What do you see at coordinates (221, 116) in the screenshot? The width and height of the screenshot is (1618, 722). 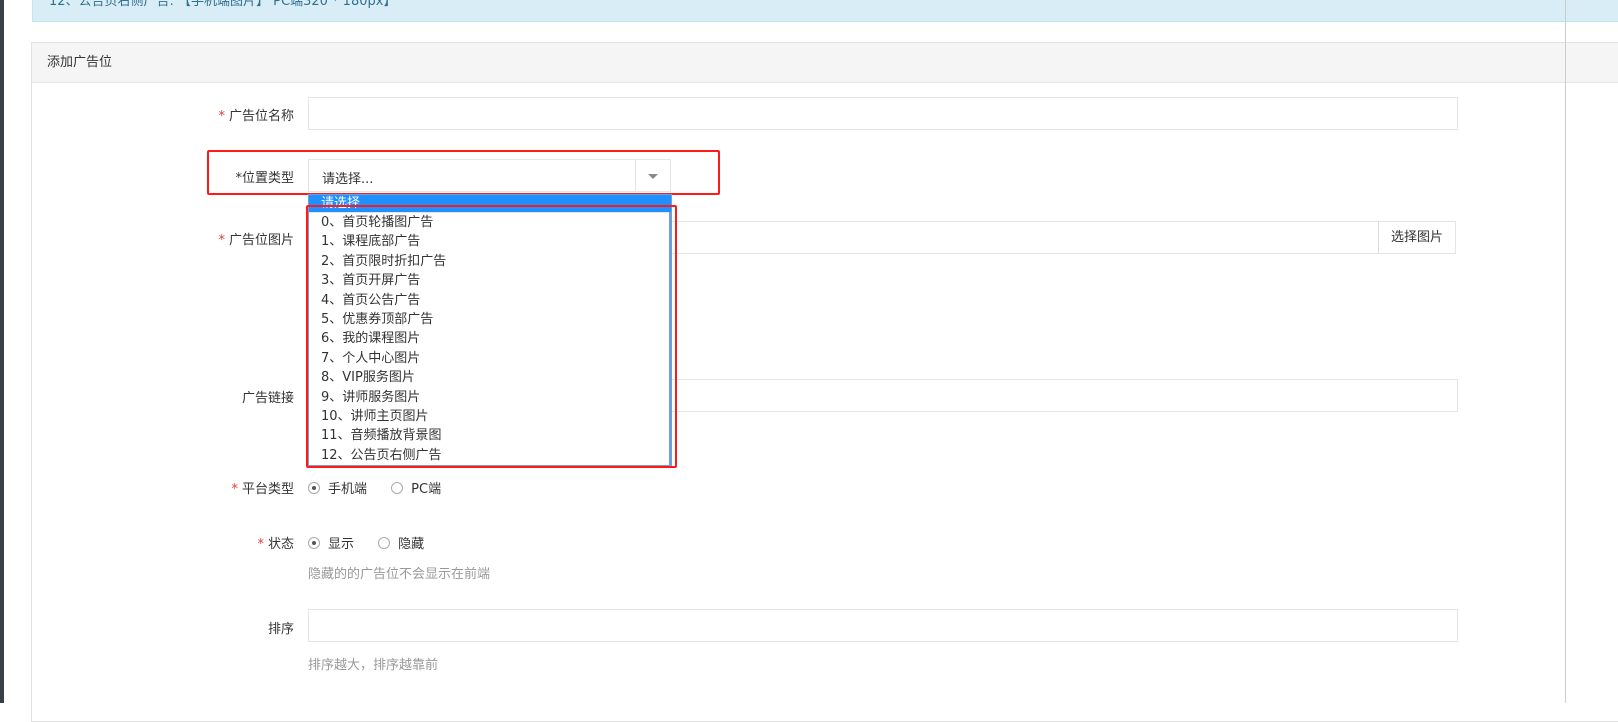 I see `required-mark: *` at bounding box center [221, 116].